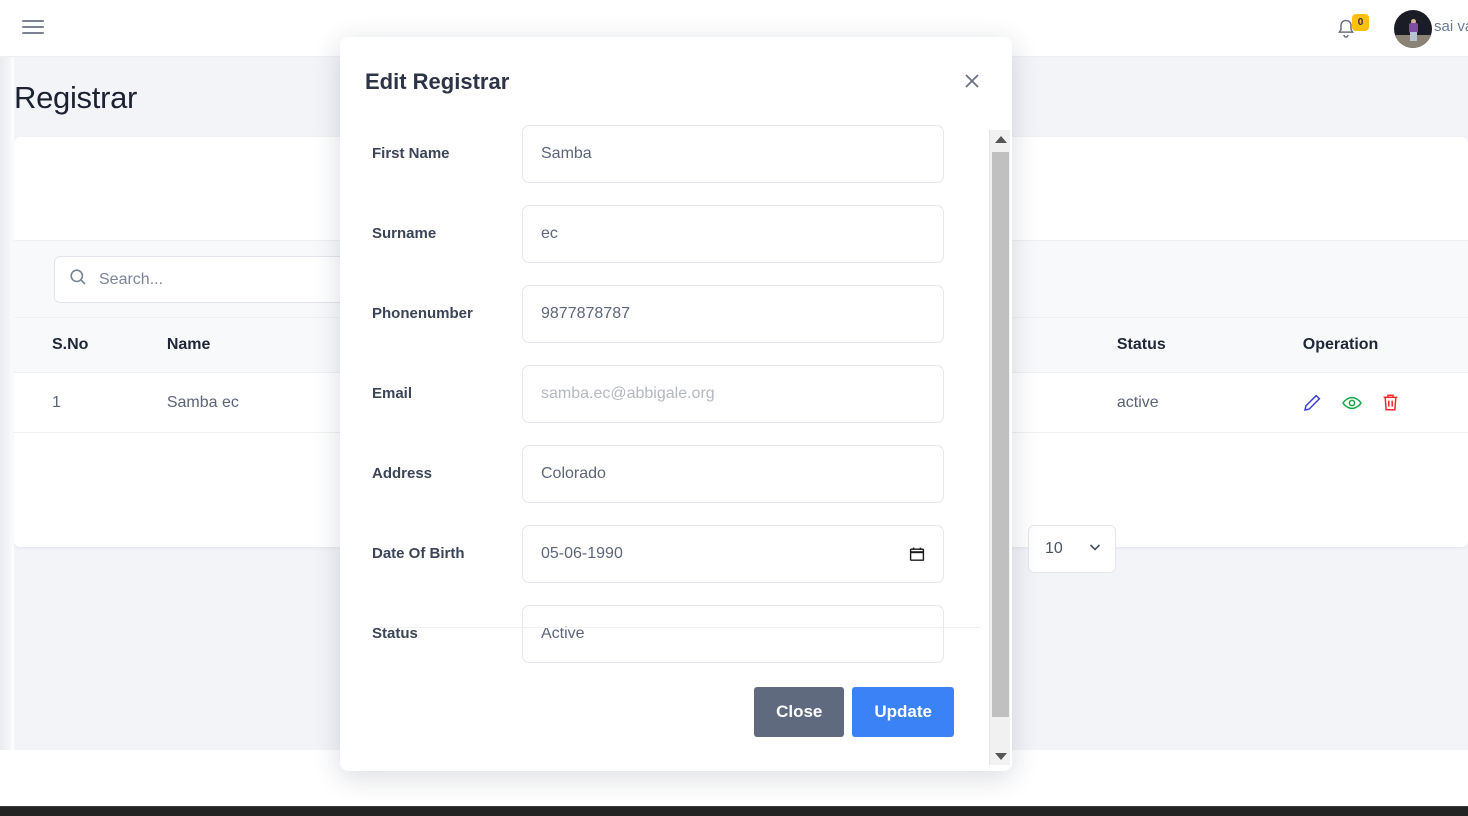 The height and width of the screenshot is (816, 1468). I want to click on view-eye-icon, so click(1351, 403).